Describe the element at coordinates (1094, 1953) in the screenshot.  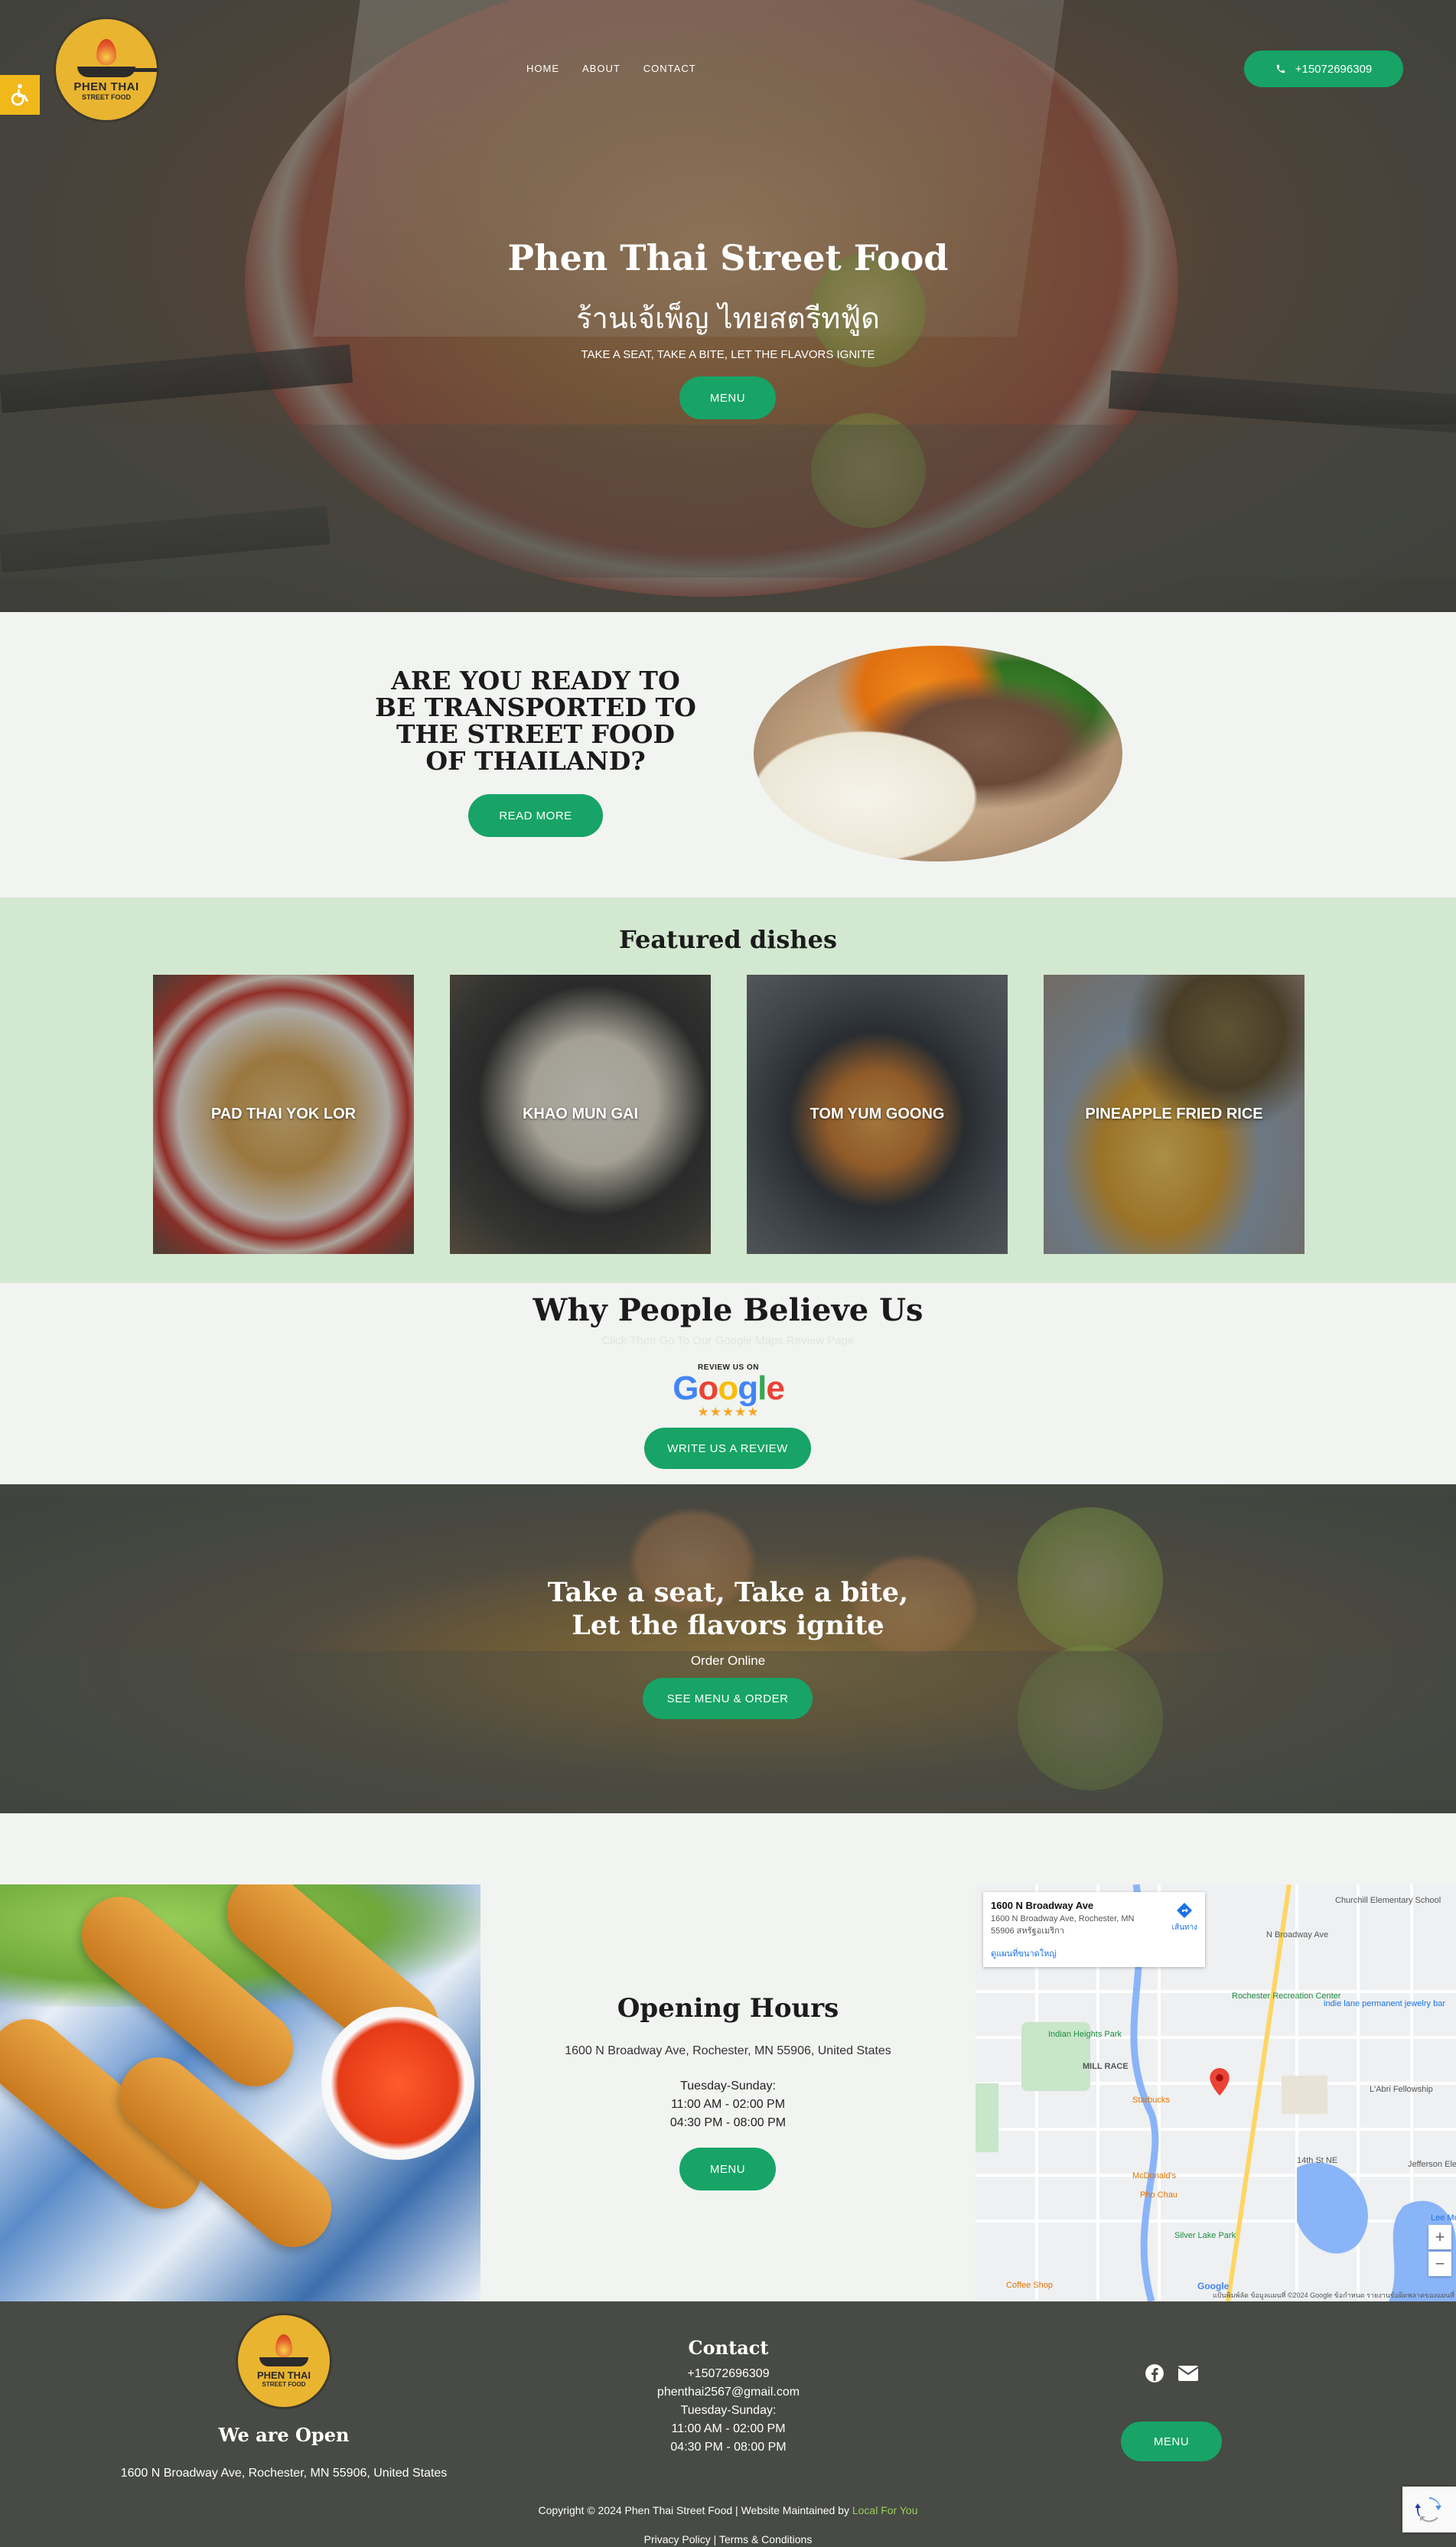
I see `map-larger-link: ดูแผนที่ขนาดใหญ่` at that location.